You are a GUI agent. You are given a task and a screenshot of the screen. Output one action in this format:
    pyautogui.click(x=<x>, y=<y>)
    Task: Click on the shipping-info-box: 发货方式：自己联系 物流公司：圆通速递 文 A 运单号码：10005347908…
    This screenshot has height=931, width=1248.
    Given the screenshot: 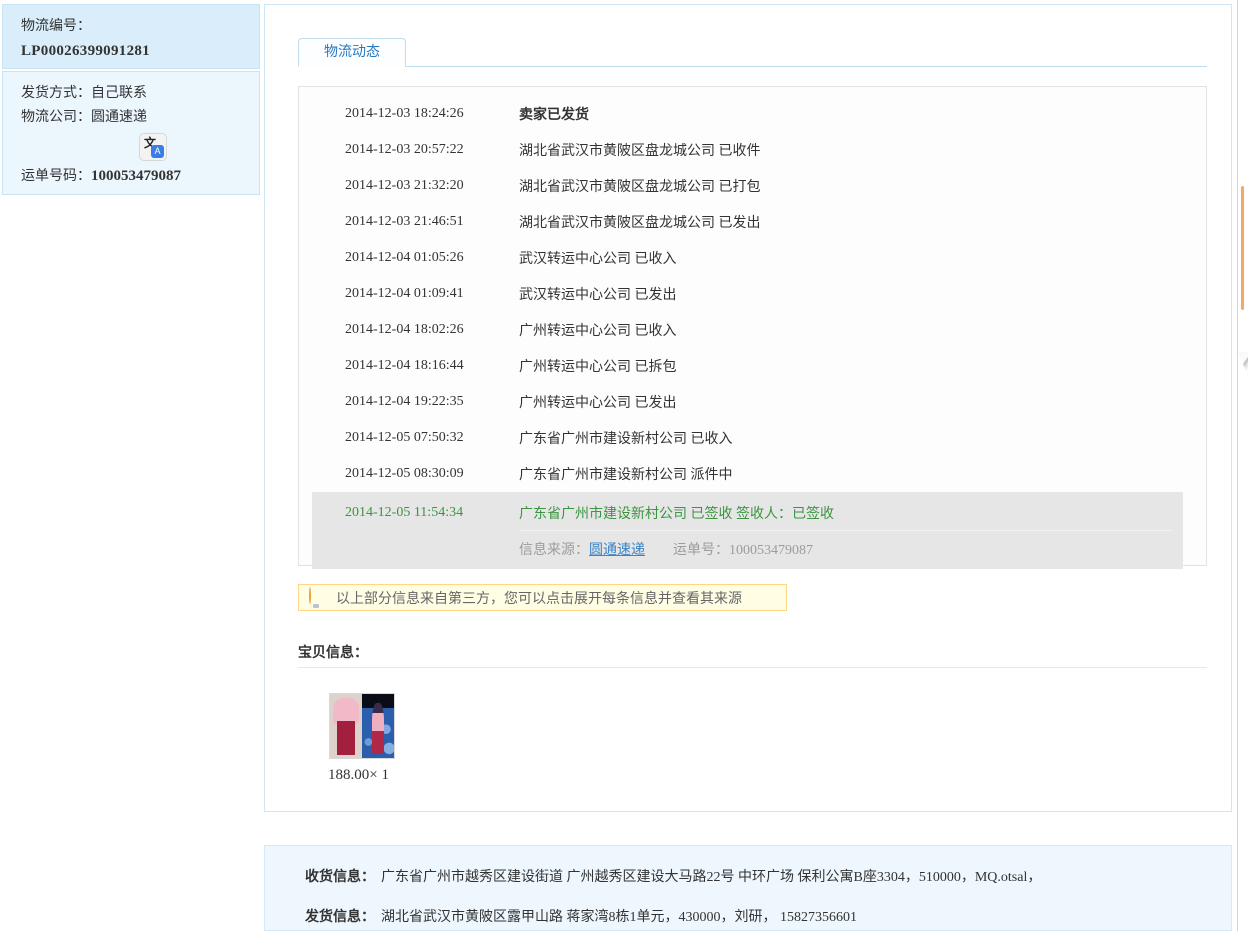 What is the action you would take?
    pyautogui.click(x=131, y=133)
    